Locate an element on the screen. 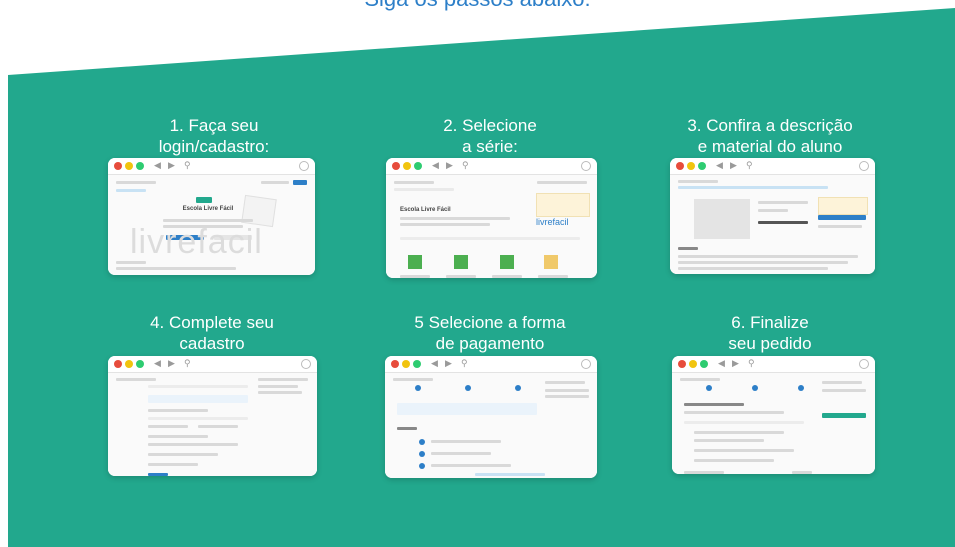 The height and width of the screenshot is (547, 955). step-6-title: 6. Finalize seu pedido is located at coordinates (770, 333).